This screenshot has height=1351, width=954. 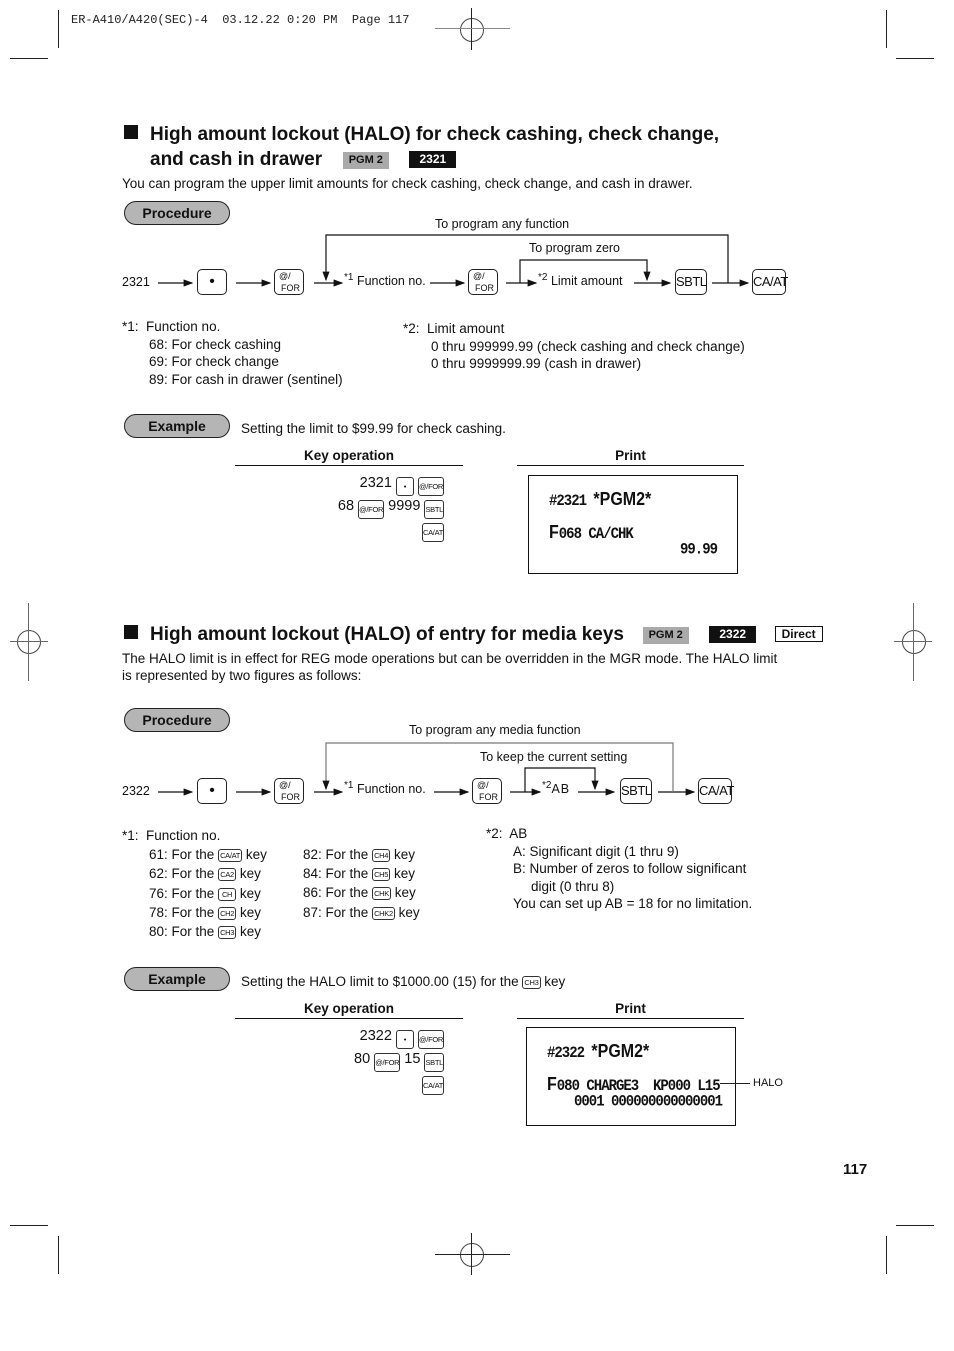 I want to click on key-operation-sequence: 2322 • @/FOR 80 @/FOR 15 SBTL CA/AT, so click(x=399, y=1060).